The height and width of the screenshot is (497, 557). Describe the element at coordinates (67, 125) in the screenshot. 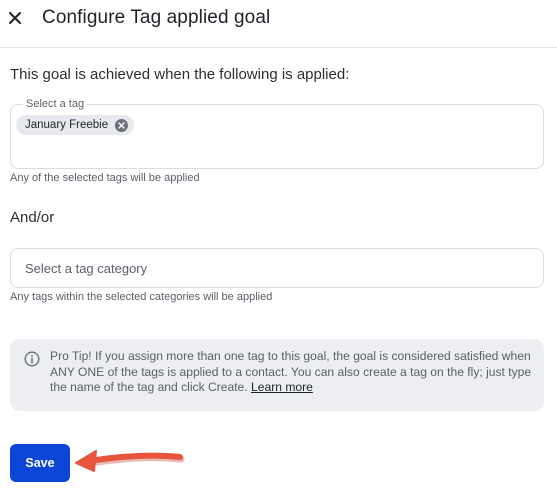

I see `tag-chip-label: January Freebie` at that location.